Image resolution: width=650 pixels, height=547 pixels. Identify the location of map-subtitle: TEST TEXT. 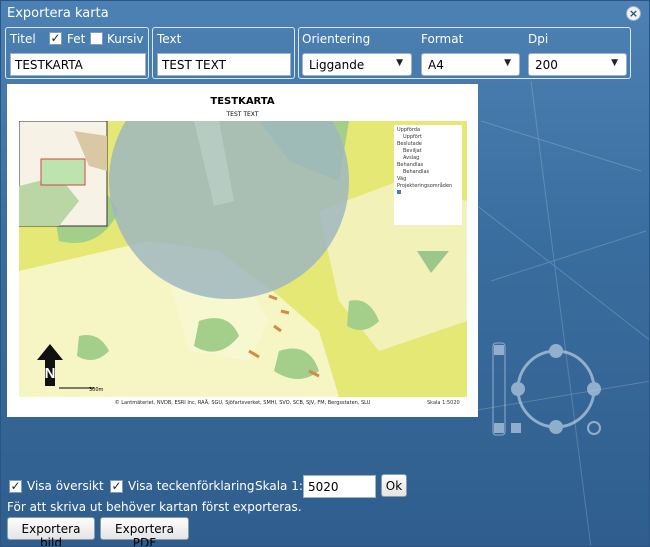
(242, 114).